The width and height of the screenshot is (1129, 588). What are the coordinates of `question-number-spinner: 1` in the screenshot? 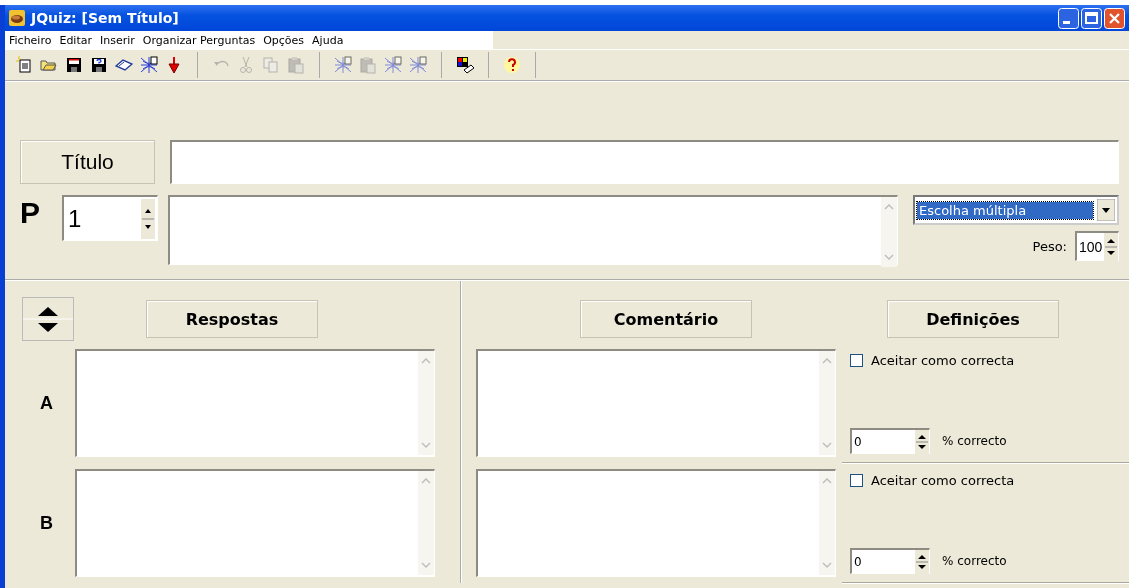 It's located at (110, 218).